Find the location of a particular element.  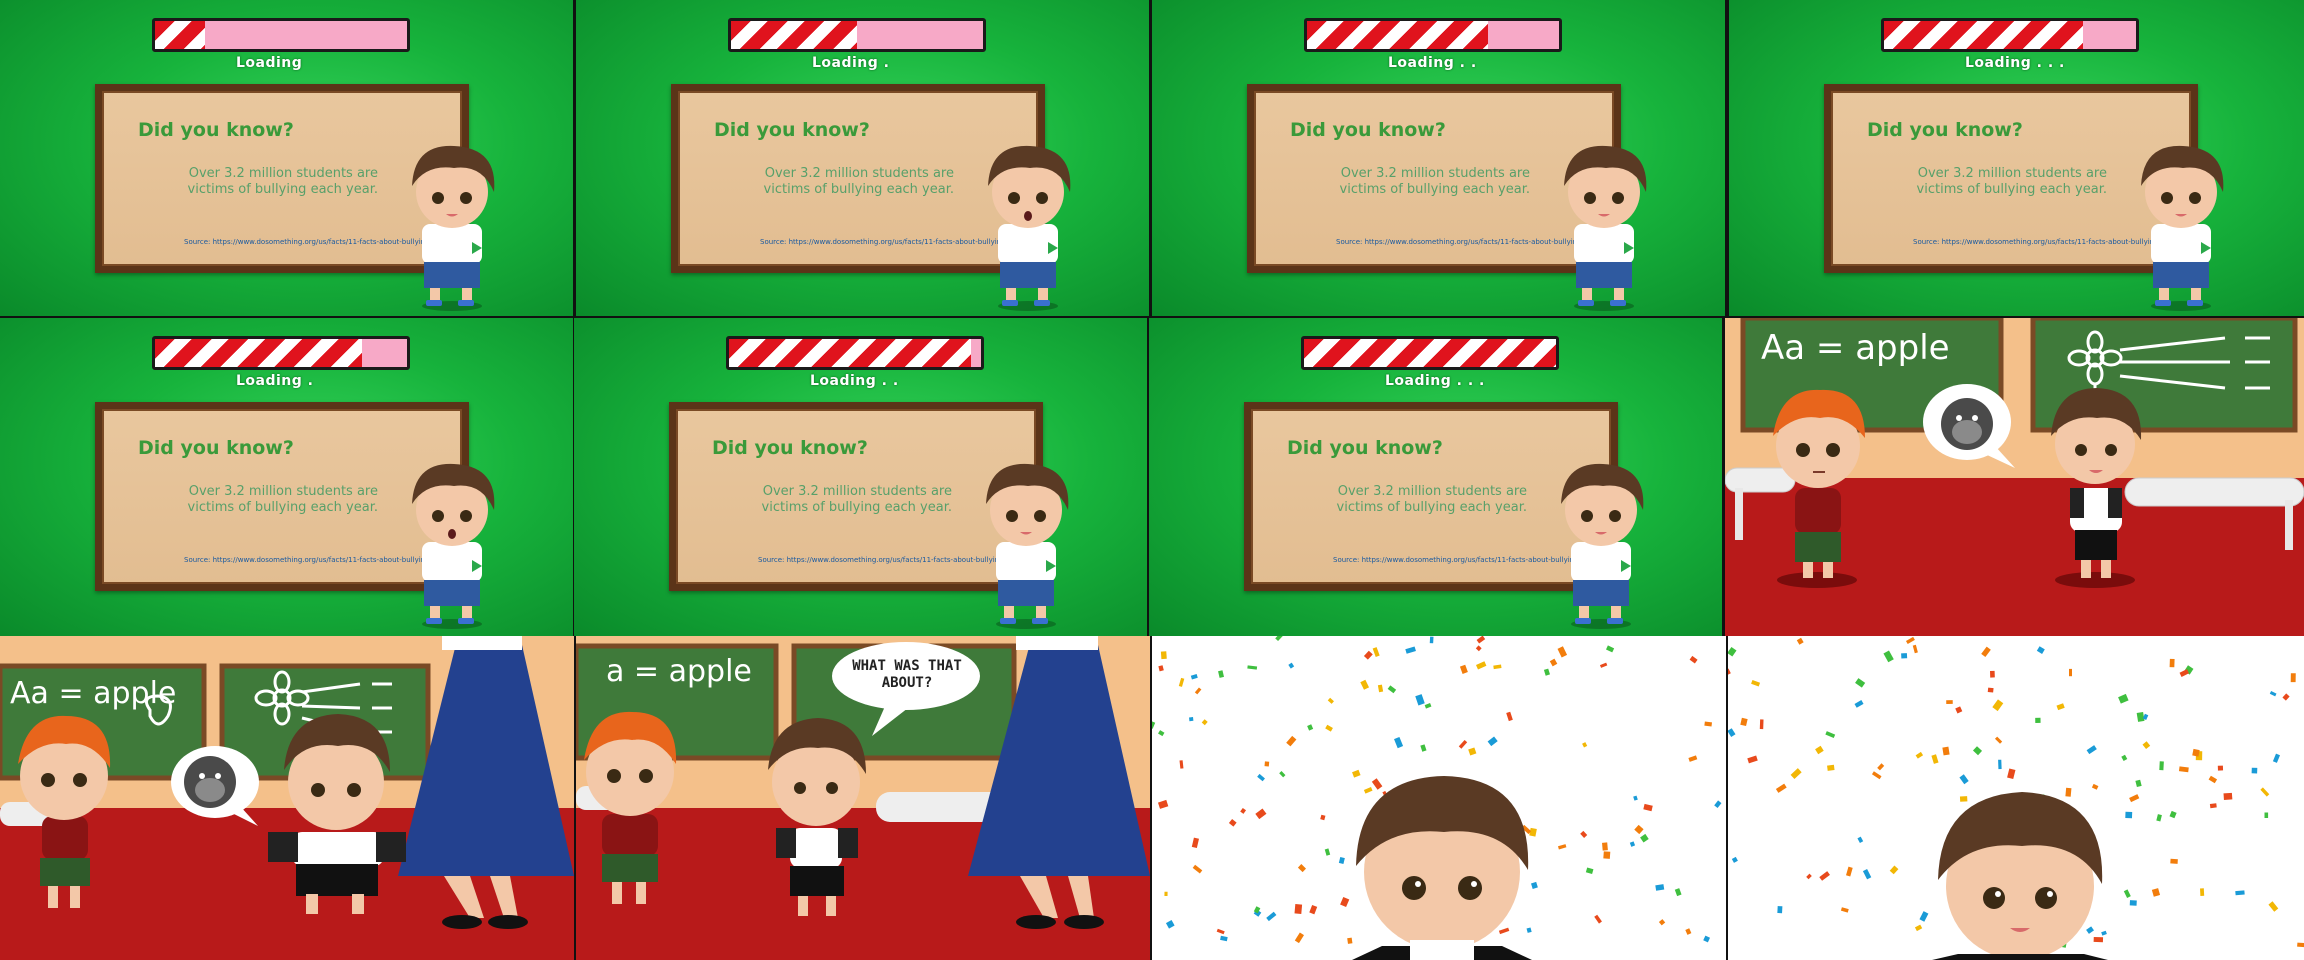

loading-label: Loading . . is located at coordinates (1432, 63).